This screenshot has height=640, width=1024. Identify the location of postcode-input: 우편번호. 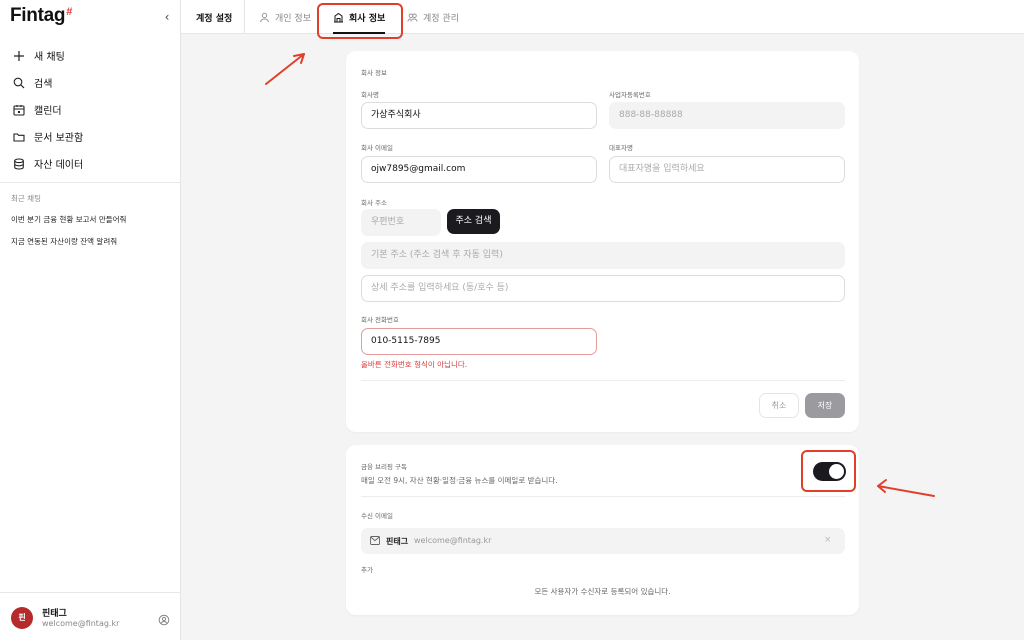
(401, 222).